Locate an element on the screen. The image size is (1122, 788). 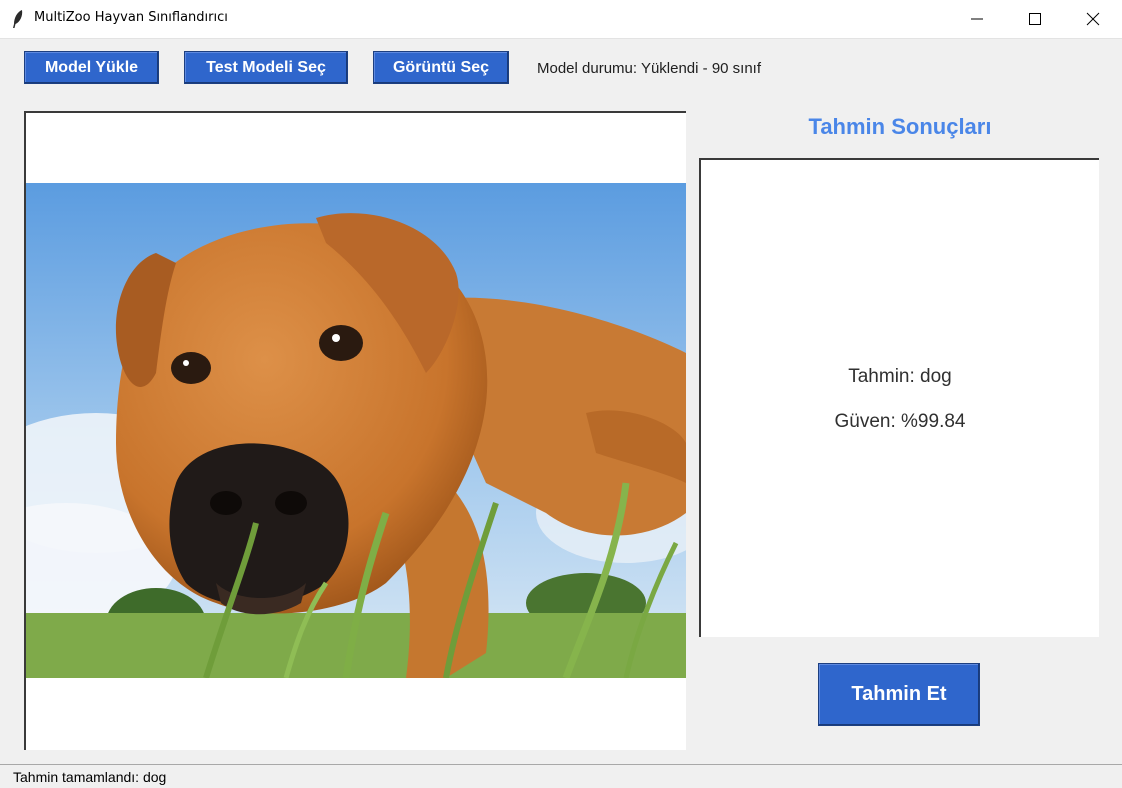
select-test-model-button: Test Modeli Seç is located at coordinates (266, 67).